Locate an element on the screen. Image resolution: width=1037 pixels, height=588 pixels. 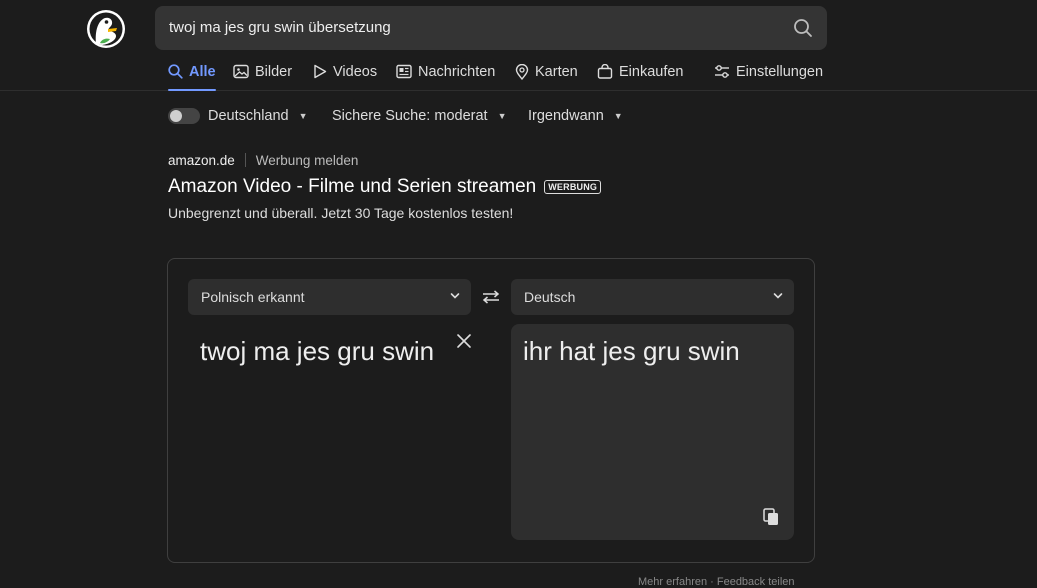
search-box is located at coordinates (491, 28).